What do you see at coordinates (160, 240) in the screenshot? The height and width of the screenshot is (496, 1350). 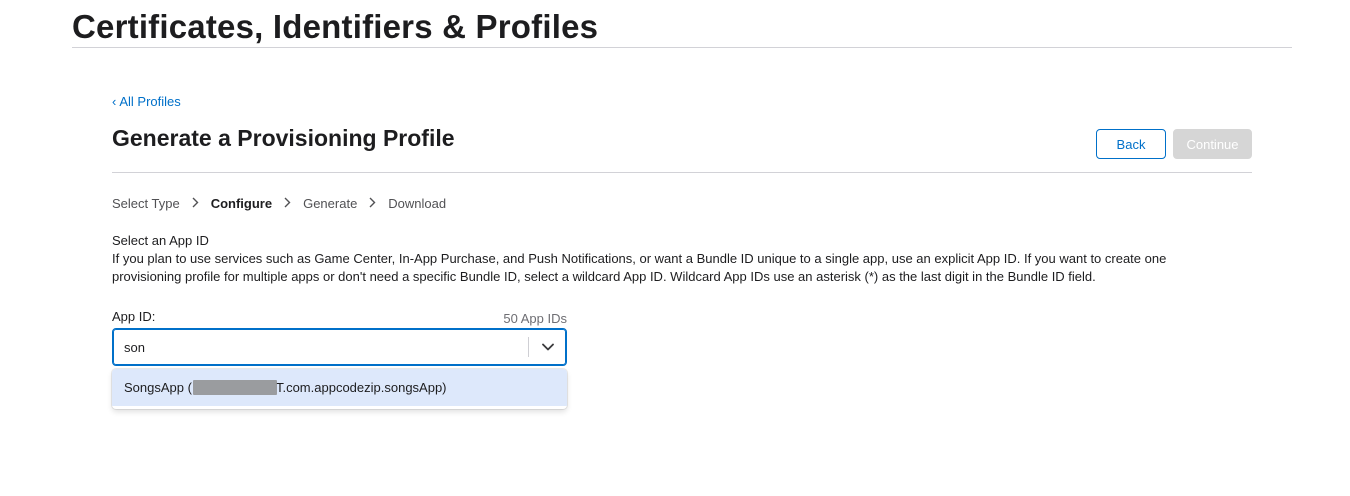 I see `section-heading: Select an App ID` at bounding box center [160, 240].